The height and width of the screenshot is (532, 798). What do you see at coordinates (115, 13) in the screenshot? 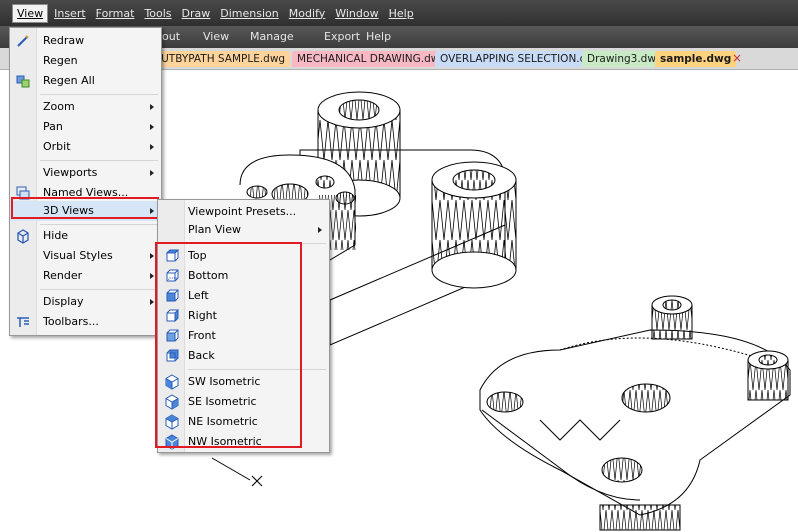
I see `menu-format: Format` at bounding box center [115, 13].